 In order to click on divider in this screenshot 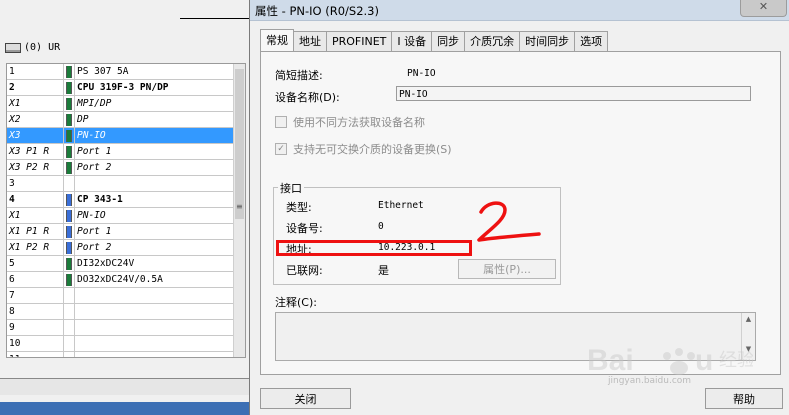, I will do `click(214, 18)`.